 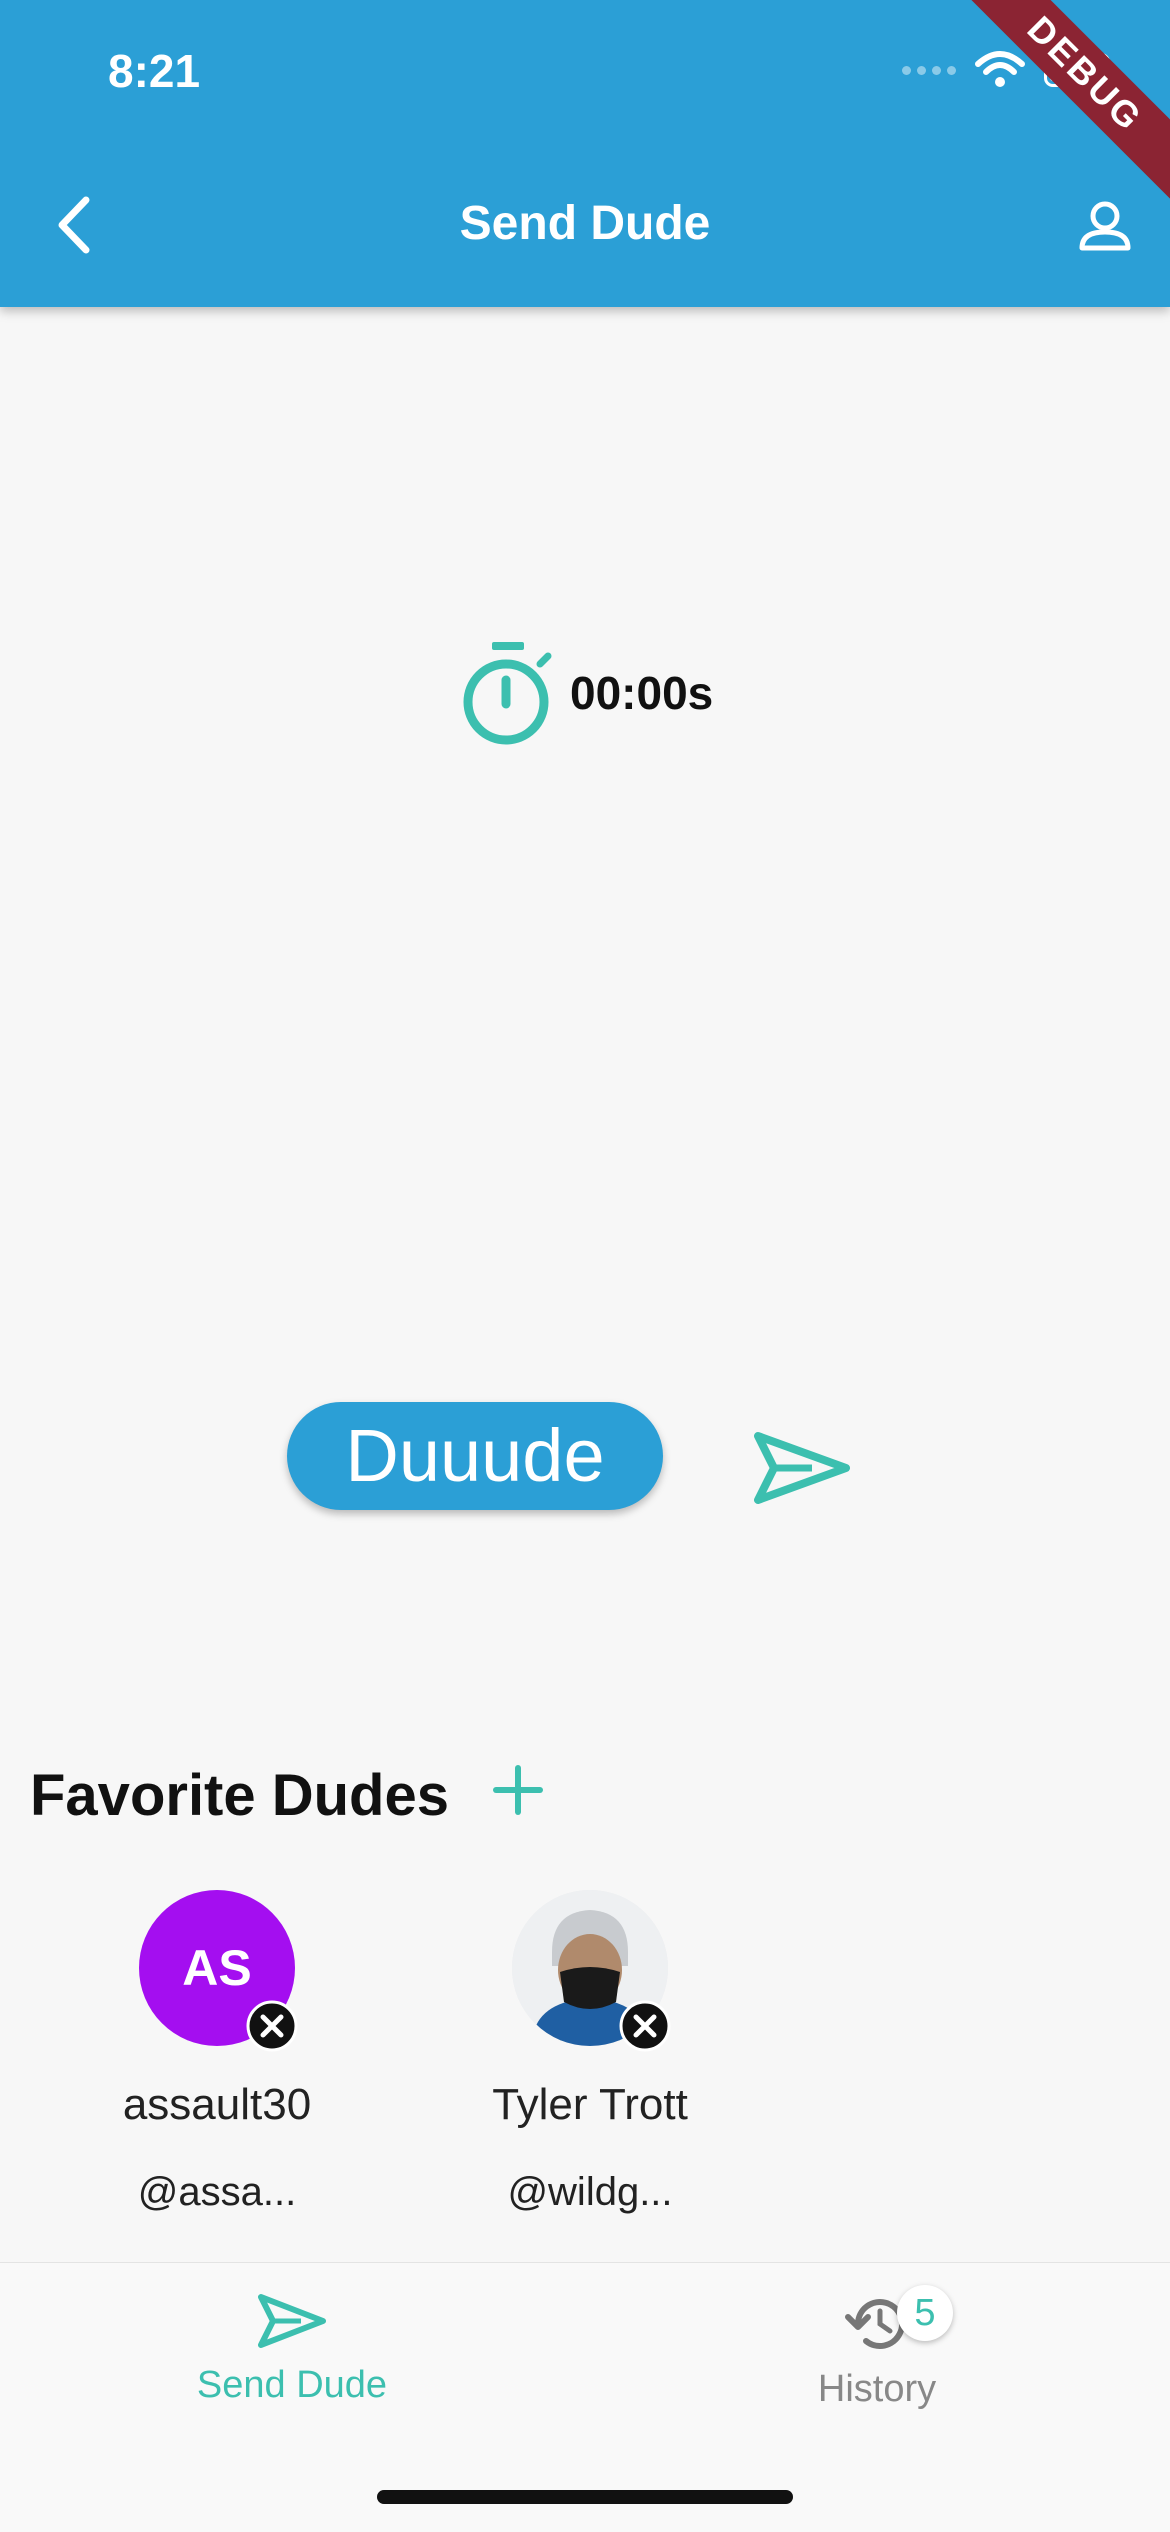 I want to click on send-button, so click(x=802, y=1468).